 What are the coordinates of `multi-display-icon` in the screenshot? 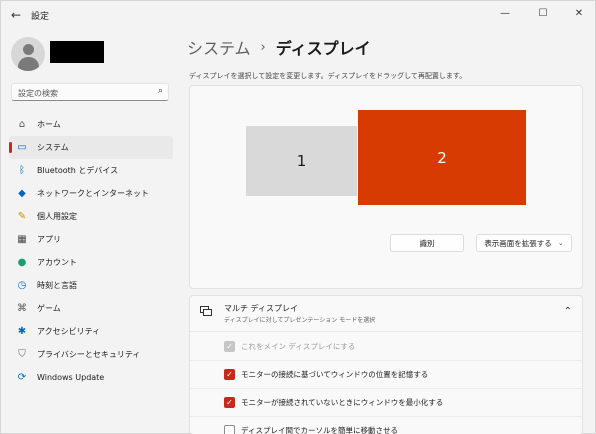 It's located at (206, 313).